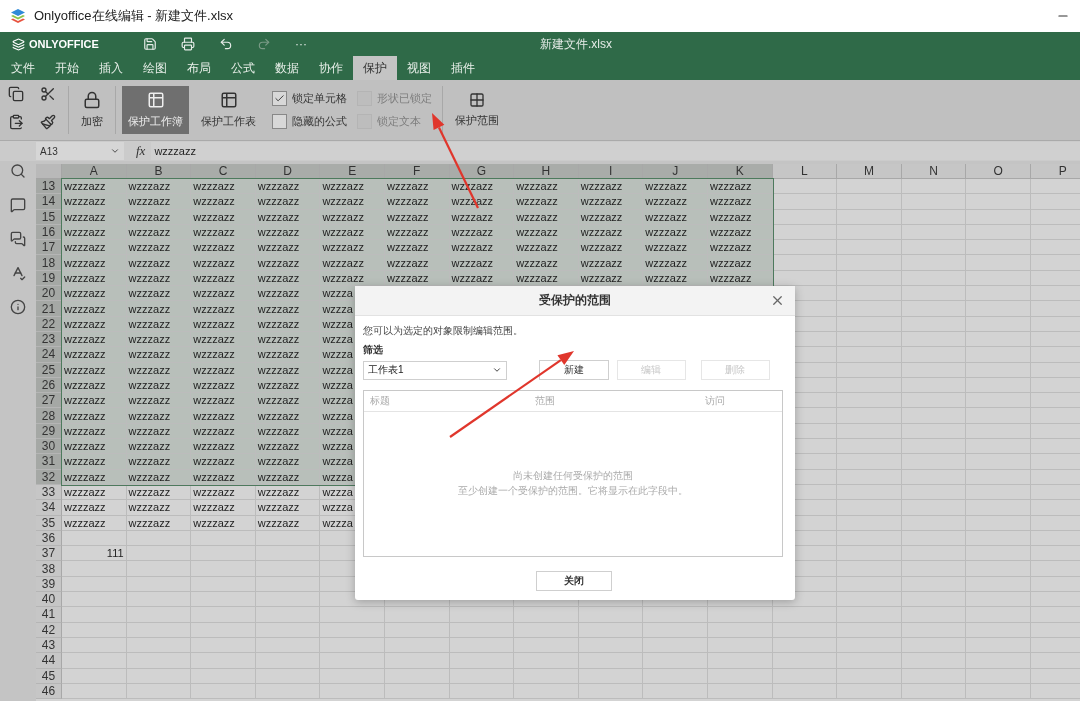  Describe the element at coordinates (149, 44) in the screenshot. I see `save-icon` at that location.